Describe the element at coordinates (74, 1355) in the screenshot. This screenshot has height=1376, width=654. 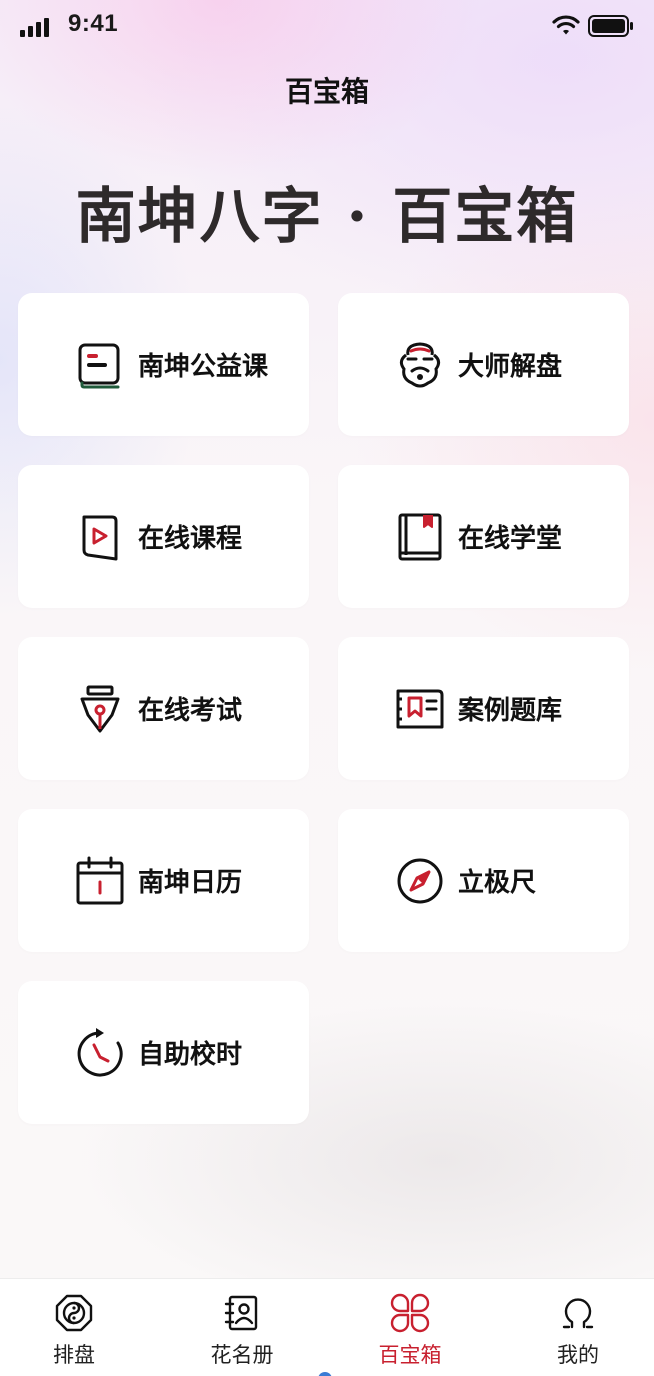
I see `tab-label: 排盘` at that location.